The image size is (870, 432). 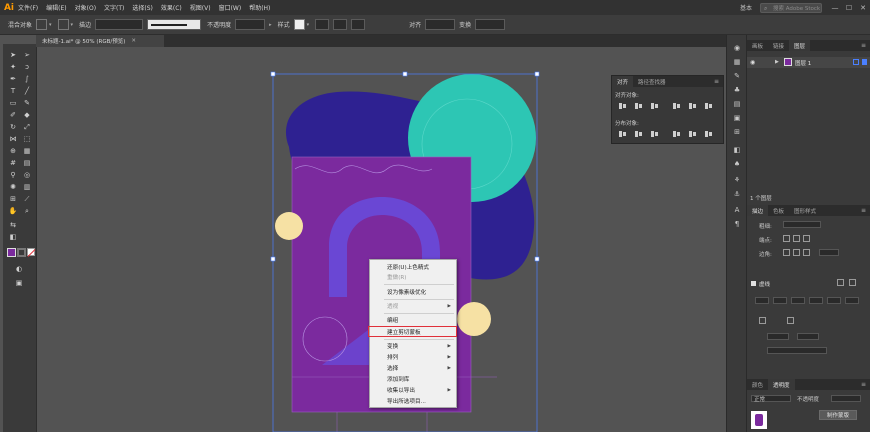 I want to click on free-transform-icon: ⬚, so click(x=27, y=139).